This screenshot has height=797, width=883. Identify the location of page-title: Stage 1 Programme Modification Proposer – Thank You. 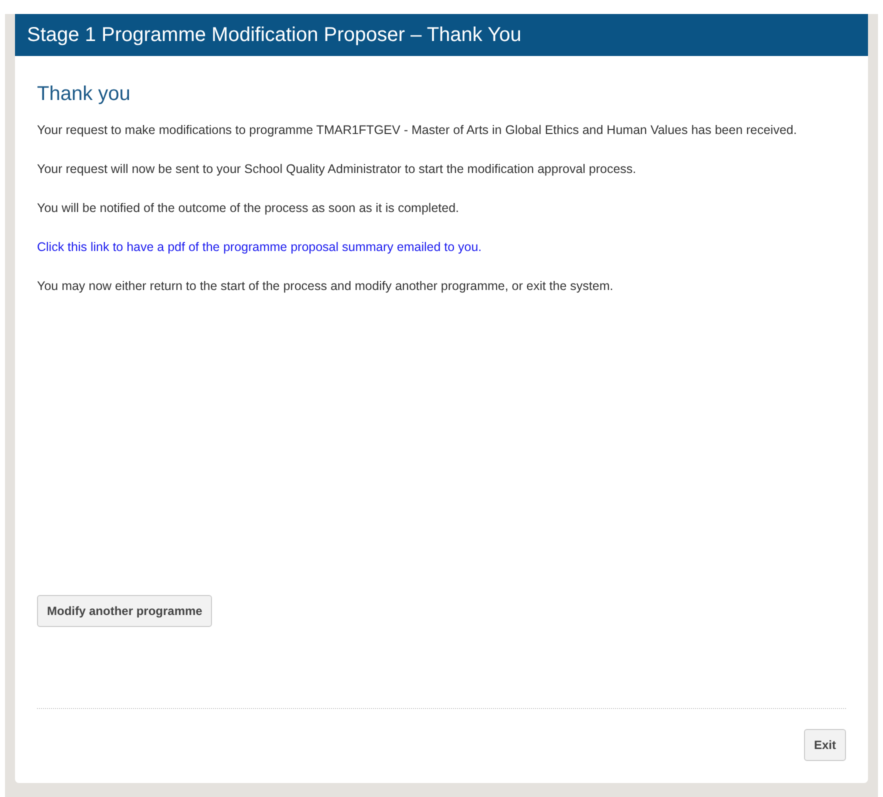
(274, 35).